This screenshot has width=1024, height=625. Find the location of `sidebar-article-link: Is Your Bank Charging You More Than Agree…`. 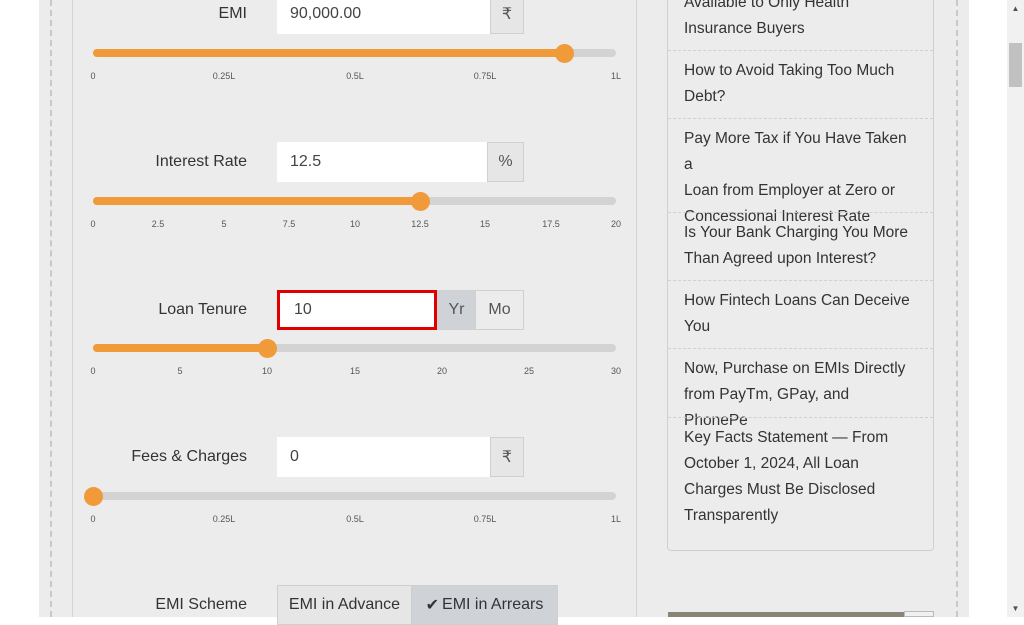

sidebar-article-link: Is Your Bank Charging You More Than Agree… is located at coordinates (800, 246).